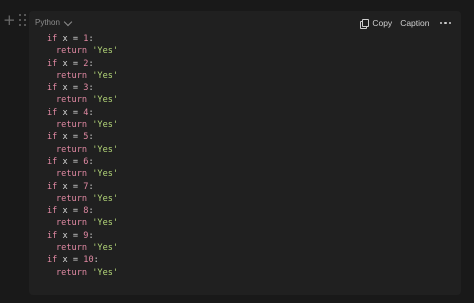 Image resolution: width=474 pixels, height=303 pixels. I want to click on caption-label: Caption, so click(415, 23).